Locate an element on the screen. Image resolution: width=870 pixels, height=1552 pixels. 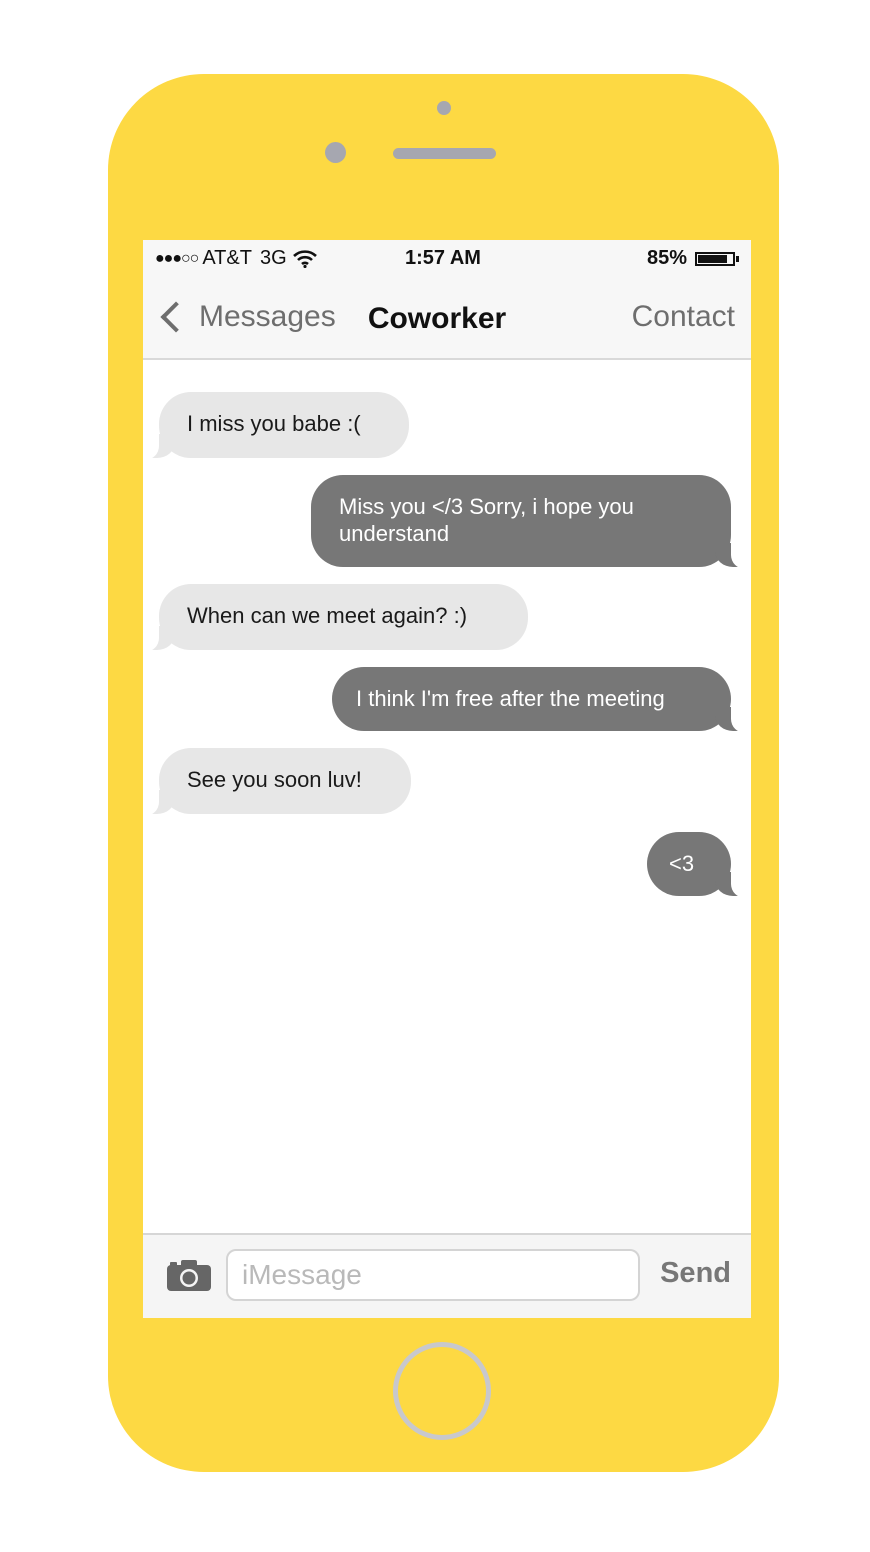
network-type: 3G is located at coordinates (273, 258).